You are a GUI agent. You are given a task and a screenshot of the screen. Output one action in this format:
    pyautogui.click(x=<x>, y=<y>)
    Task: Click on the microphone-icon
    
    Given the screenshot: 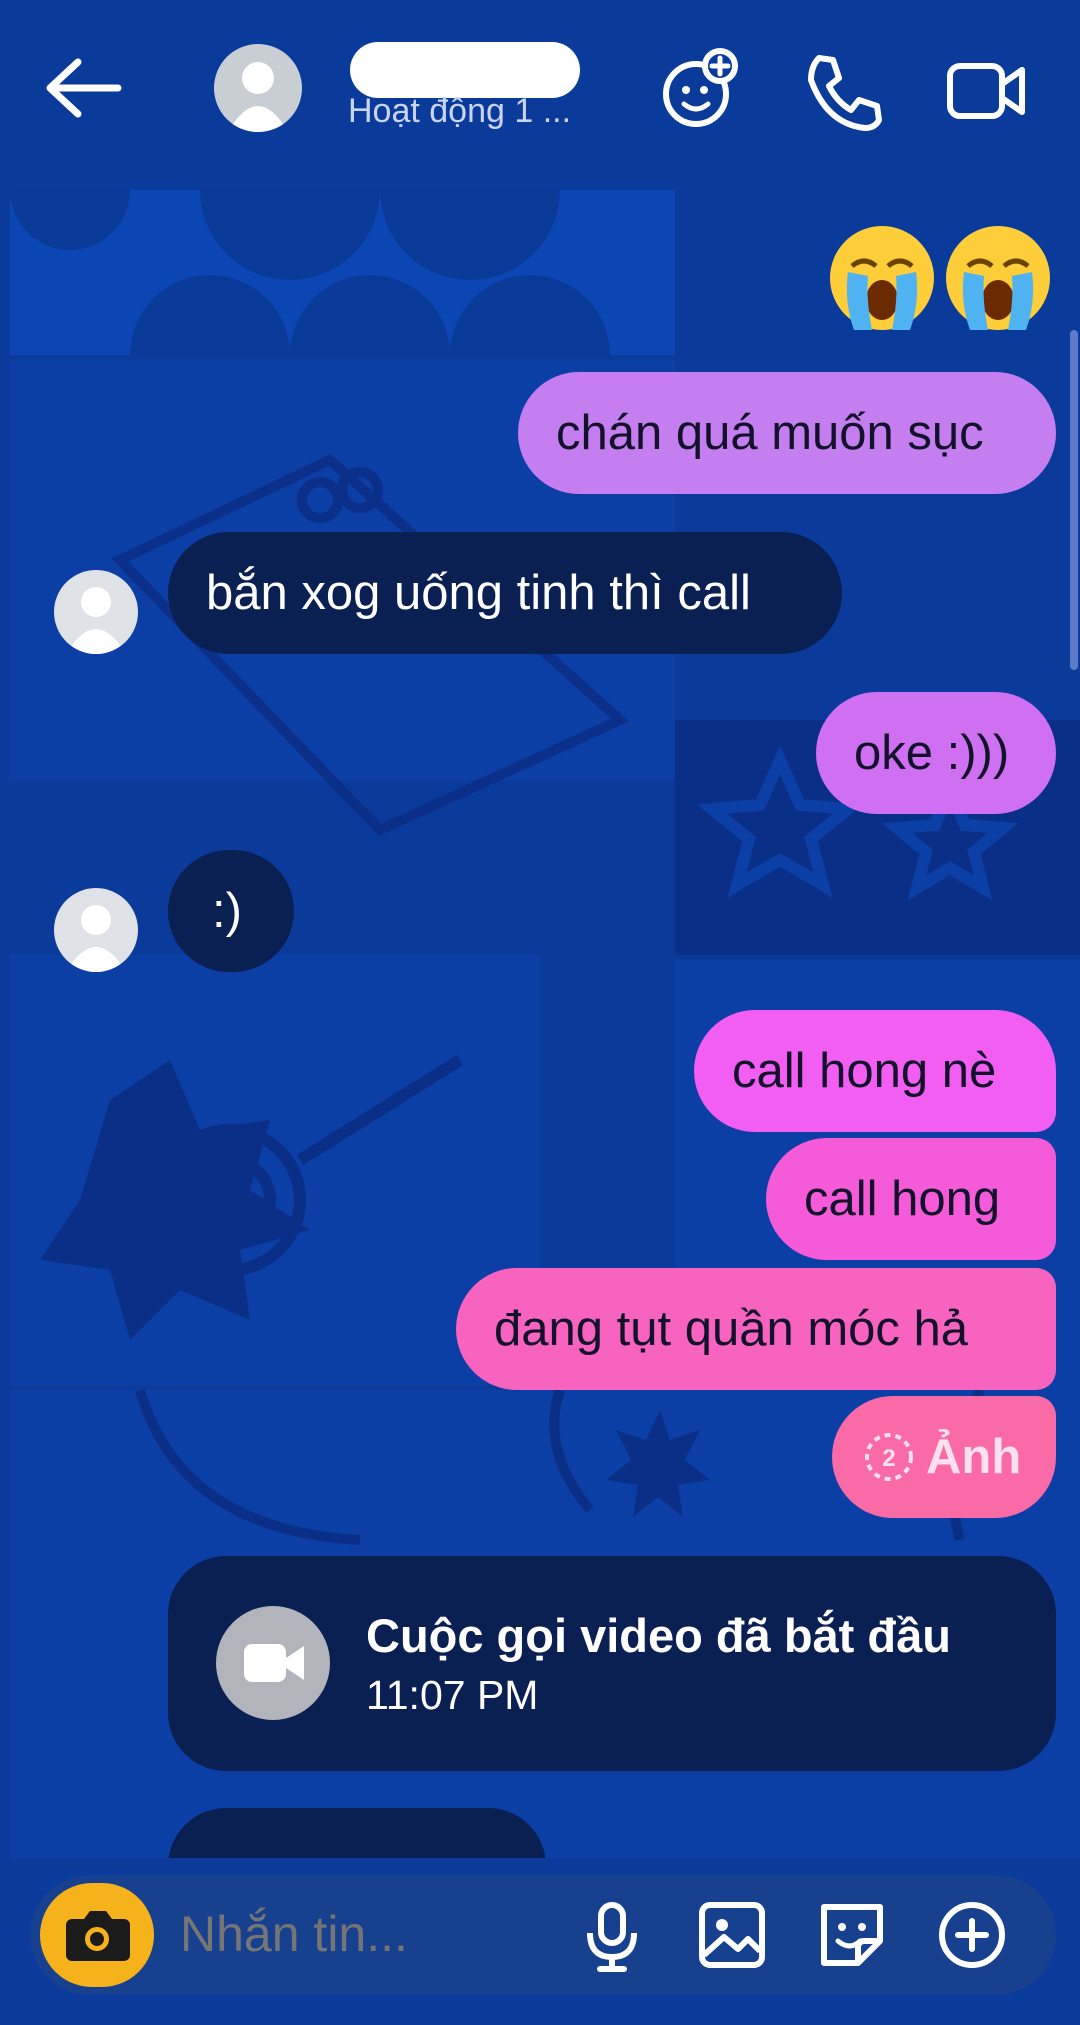 What is the action you would take?
    pyautogui.click(x=612, y=1937)
    